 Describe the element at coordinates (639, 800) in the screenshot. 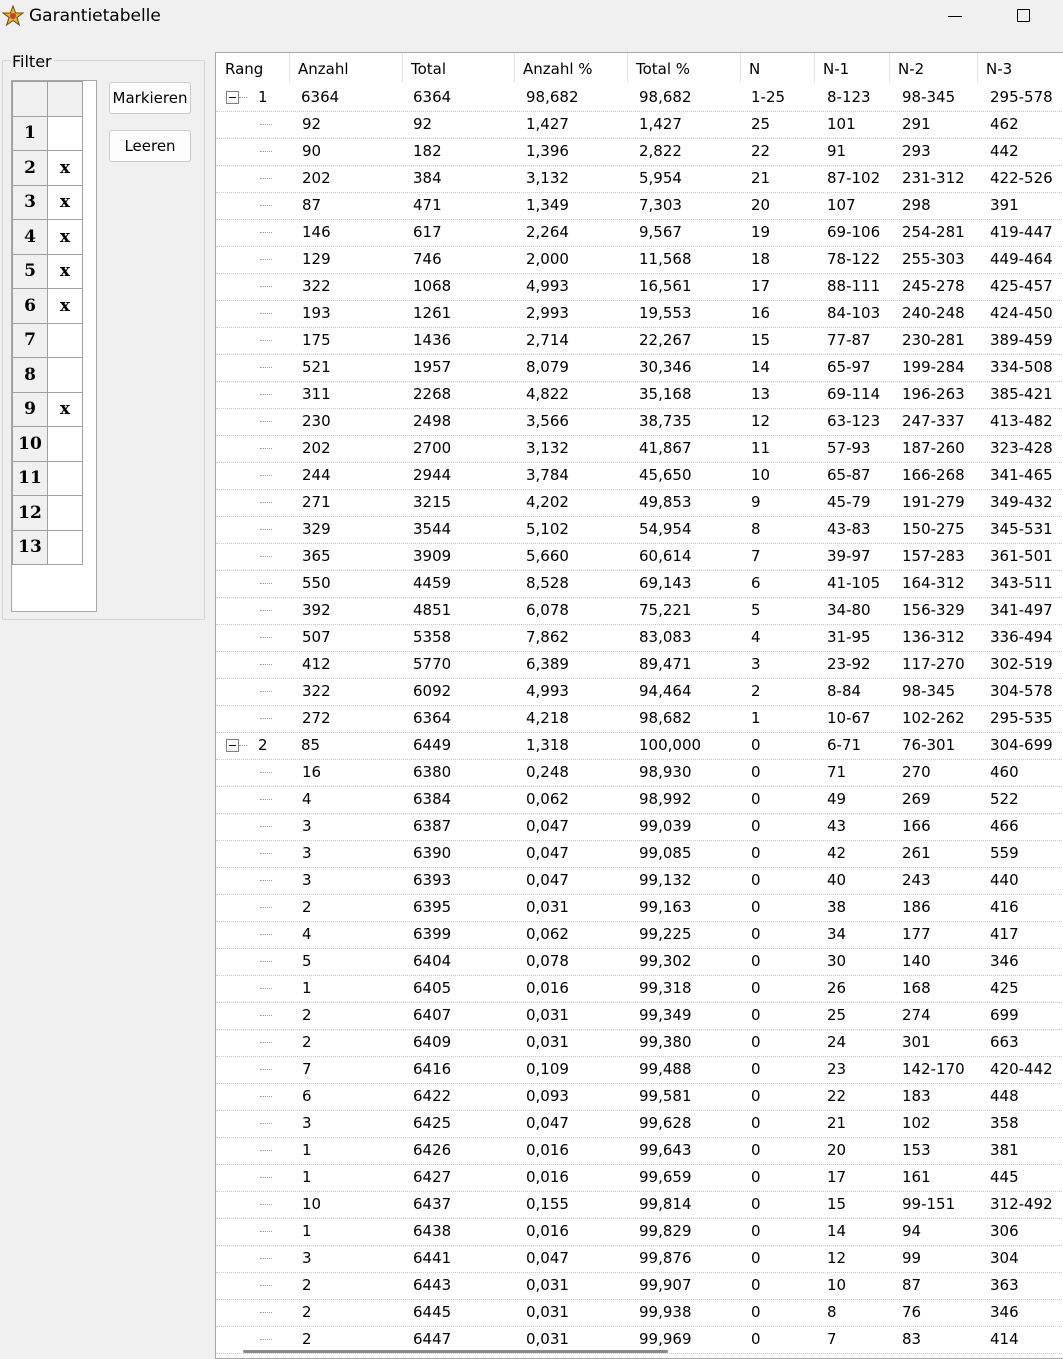

I see `table-row: 4 6384 0,062 98,992 0 49 269 522` at that location.